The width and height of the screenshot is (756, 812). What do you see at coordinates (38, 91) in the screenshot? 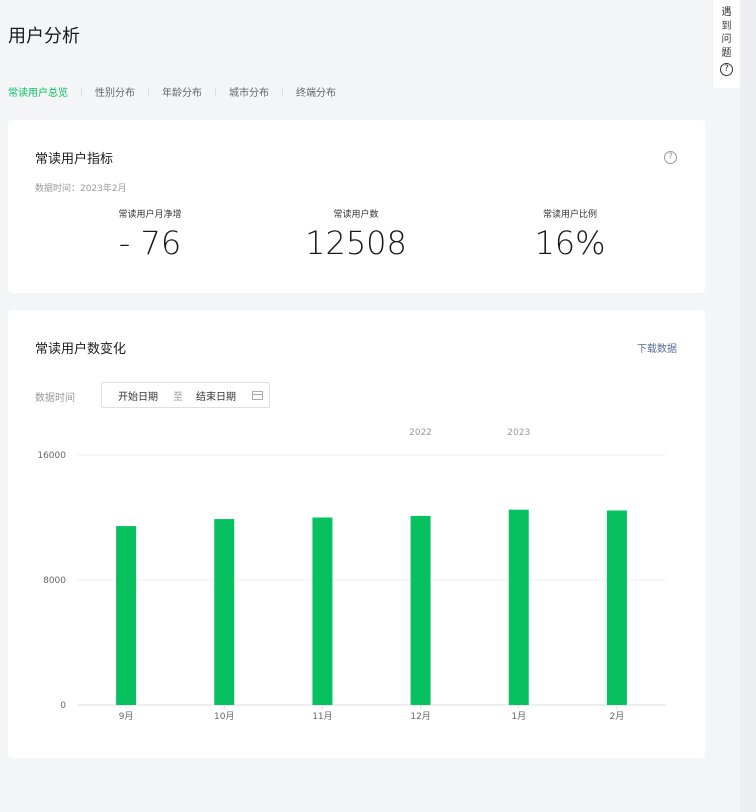
I see `tab-overview: 常读用户总览` at bounding box center [38, 91].